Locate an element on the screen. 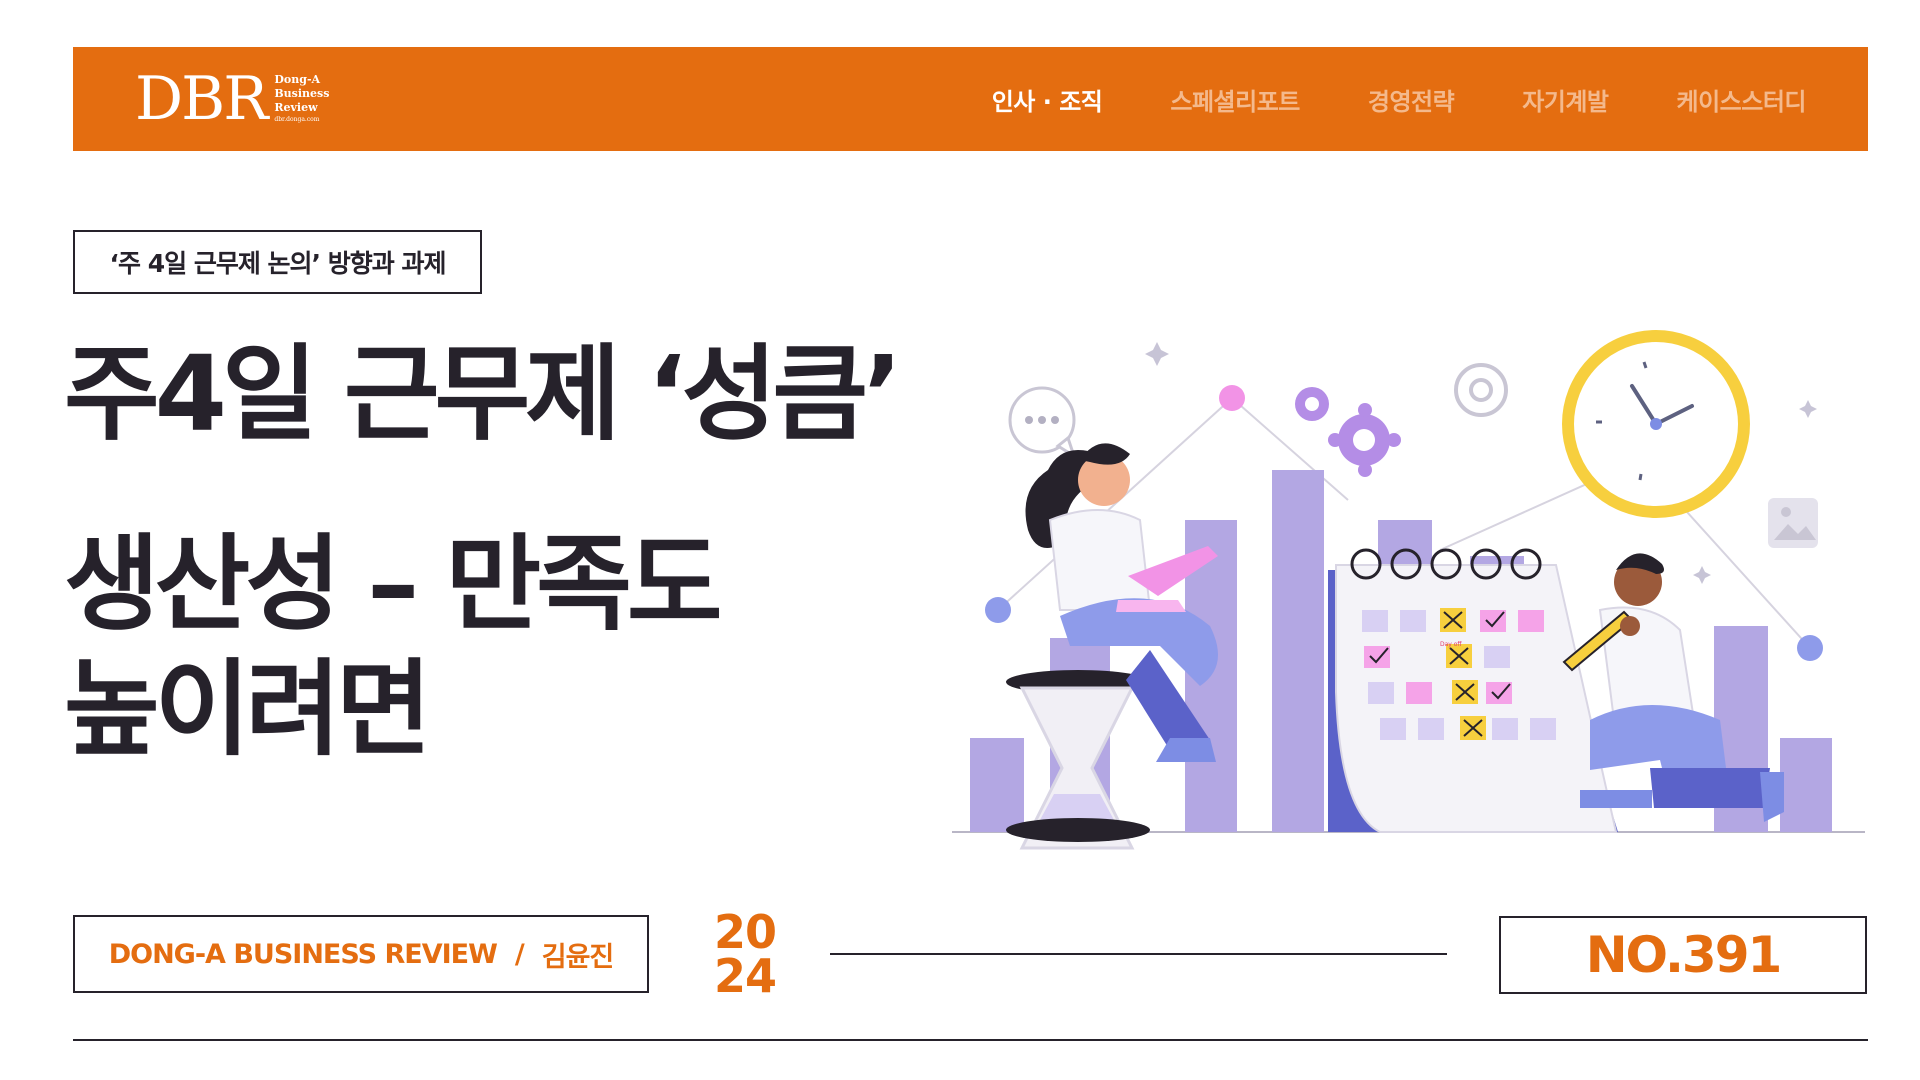  headline-line-2: 생산성 – 만족도 is located at coordinates (393, 584).